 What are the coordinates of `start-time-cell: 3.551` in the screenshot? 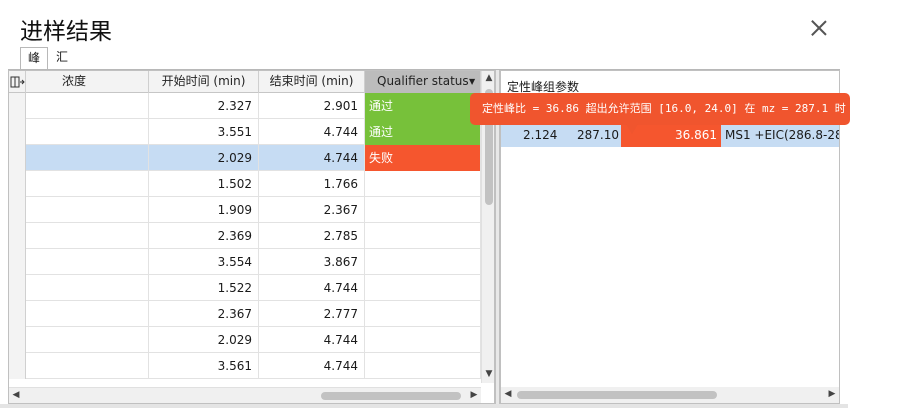 It's located at (204, 132).